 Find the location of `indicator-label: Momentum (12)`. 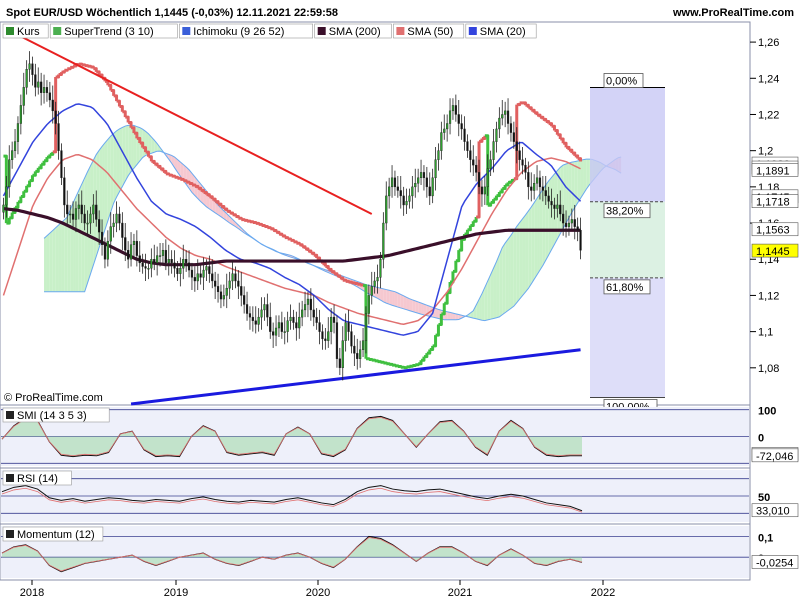

indicator-label: Momentum (12) is located at coordinates (56, 535).